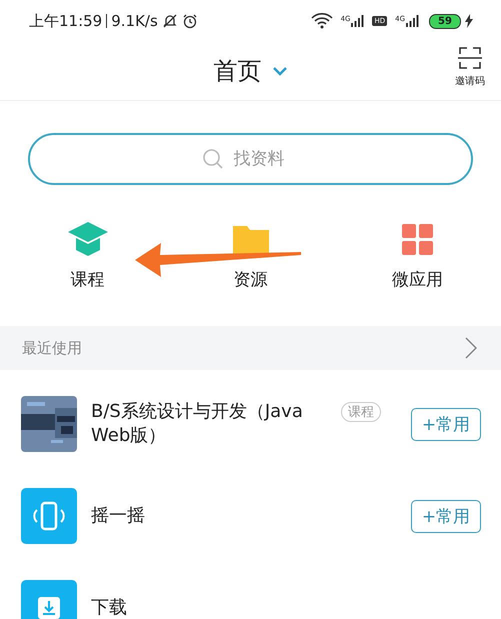  What do you see at coordinates (267, 159) in the screenshot?
I see `search-field: 找资料` at bounding box center [267, 159].